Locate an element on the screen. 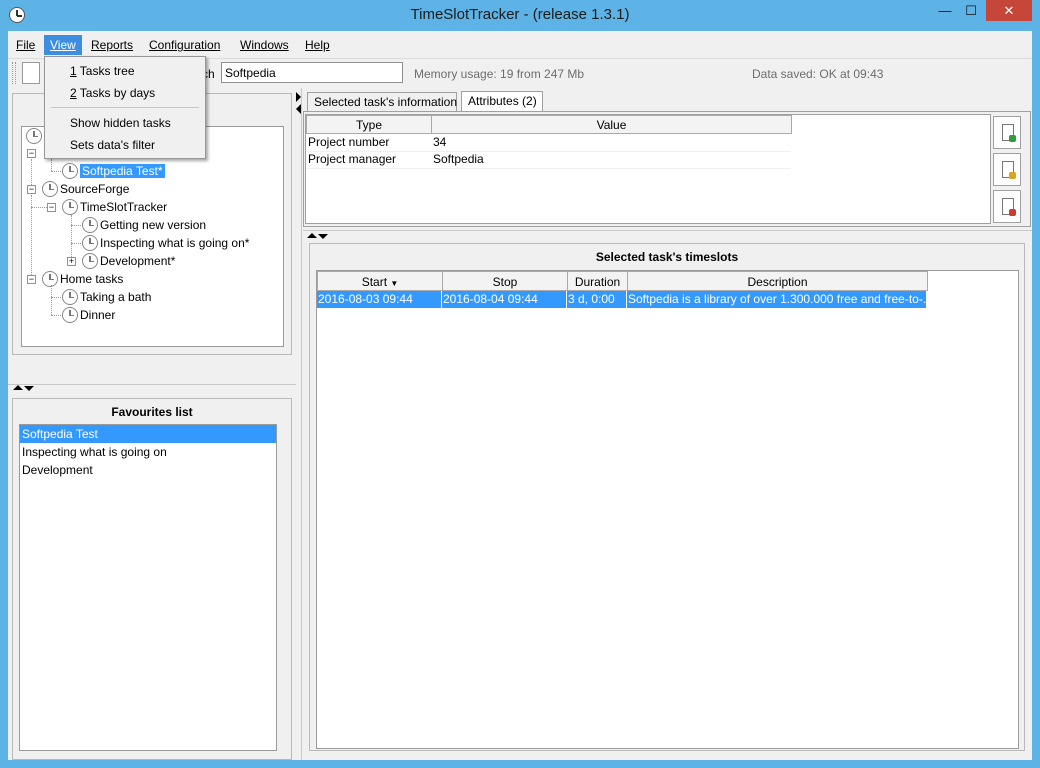 The height and width of the screenshot is (768, 1040). tree-node-development: Development* is located at coordinates (137, 261).